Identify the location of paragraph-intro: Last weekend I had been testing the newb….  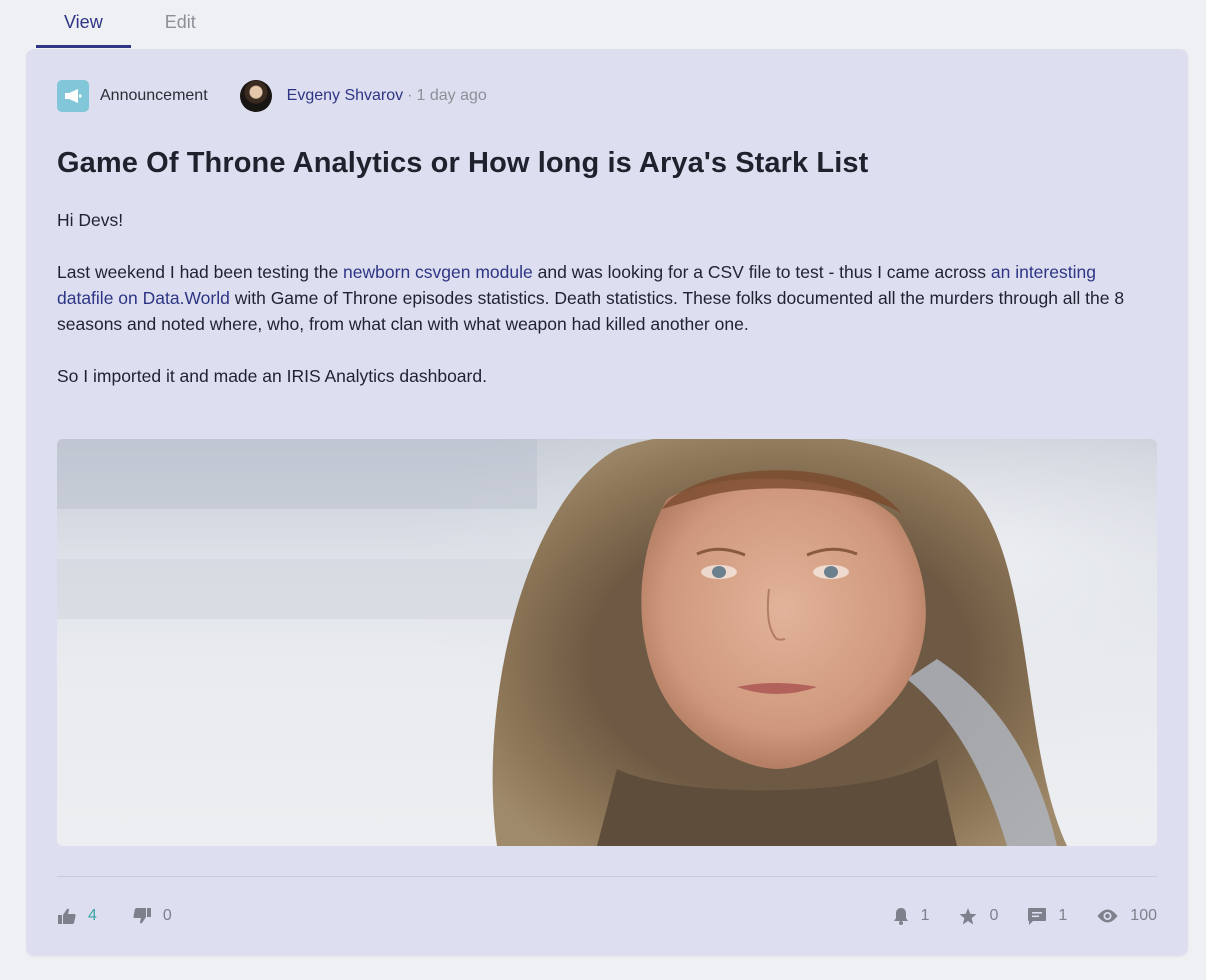
(597, 298).